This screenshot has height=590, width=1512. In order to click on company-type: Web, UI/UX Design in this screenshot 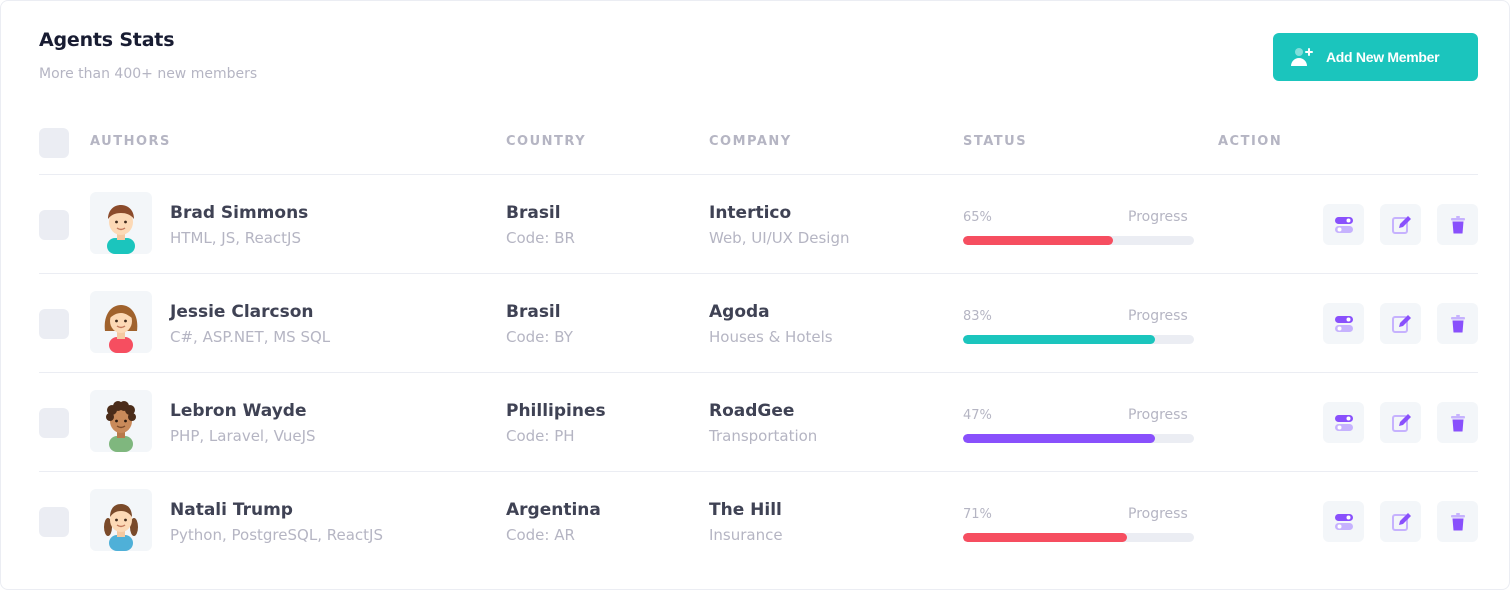, I will do `click(779, 238)`.